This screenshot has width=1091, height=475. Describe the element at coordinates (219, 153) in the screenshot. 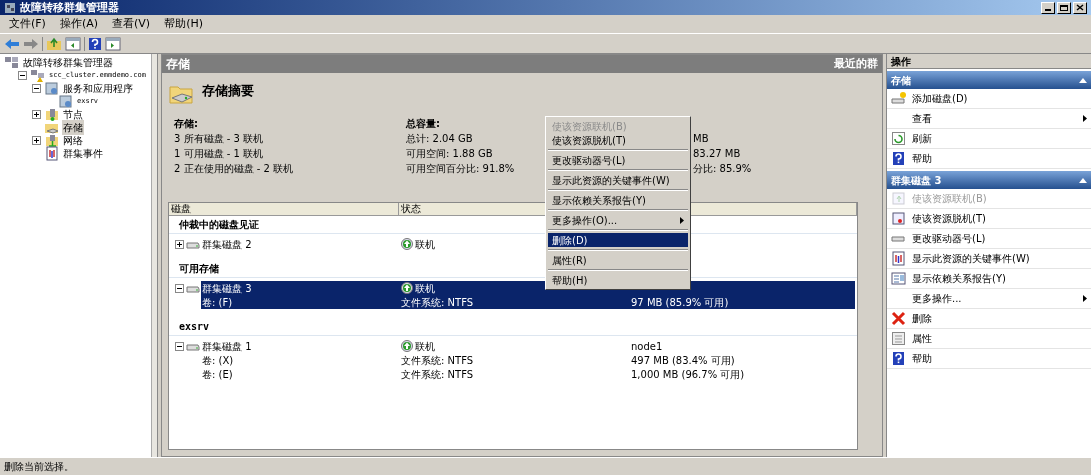

I see `summary-line: 1 可用磁盘 - 1 联机` at that location.